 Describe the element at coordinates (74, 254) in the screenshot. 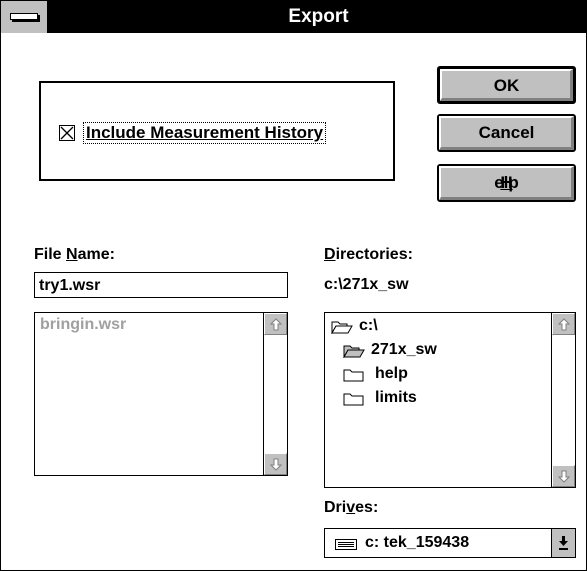

I see `file-name-label: File Name:` at that location.